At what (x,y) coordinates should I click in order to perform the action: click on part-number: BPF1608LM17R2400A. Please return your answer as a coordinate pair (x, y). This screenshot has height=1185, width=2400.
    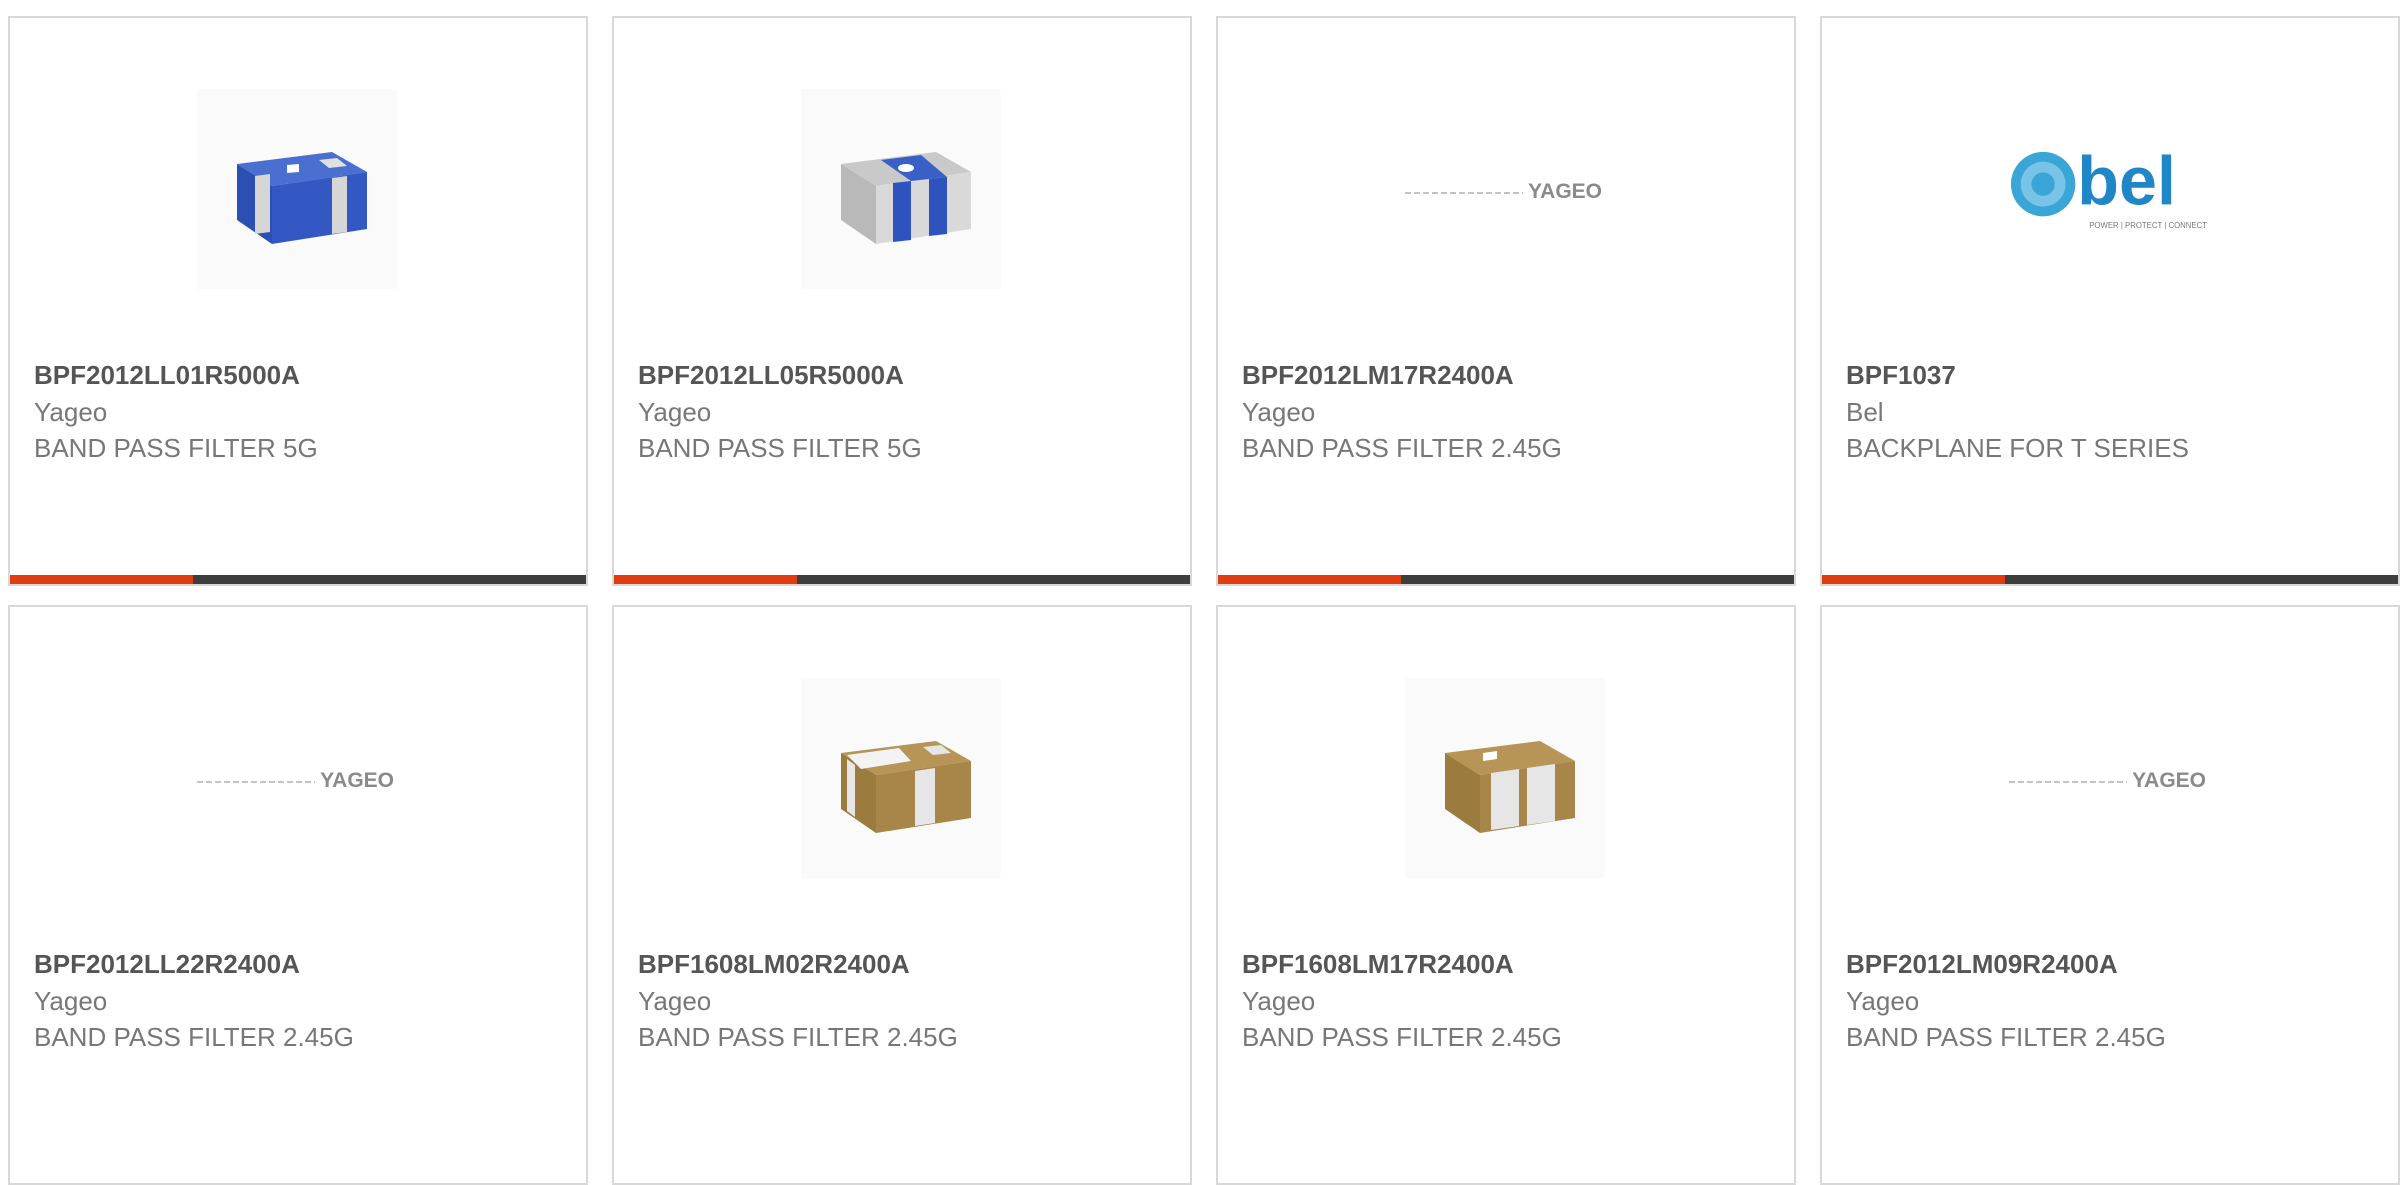
    Looking at the image, I should click on (1508, 964).